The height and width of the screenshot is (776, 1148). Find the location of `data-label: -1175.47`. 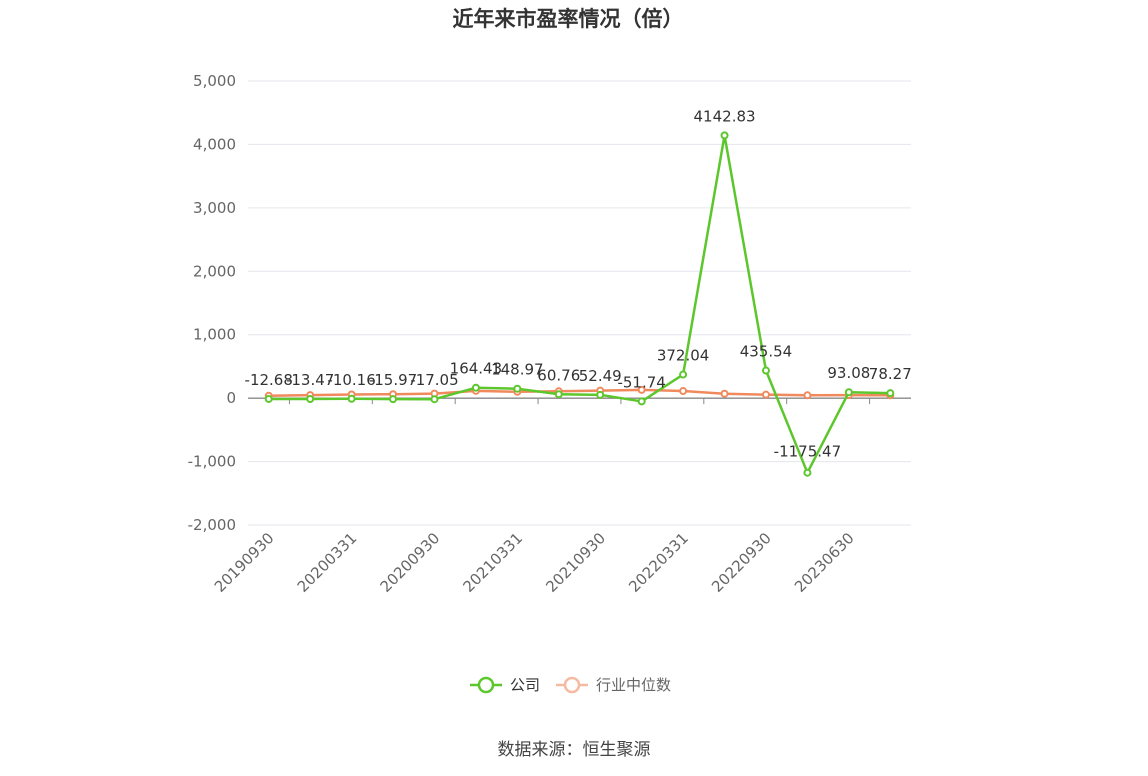

data-label: -1175.47 is located at coordinates (807, 452).